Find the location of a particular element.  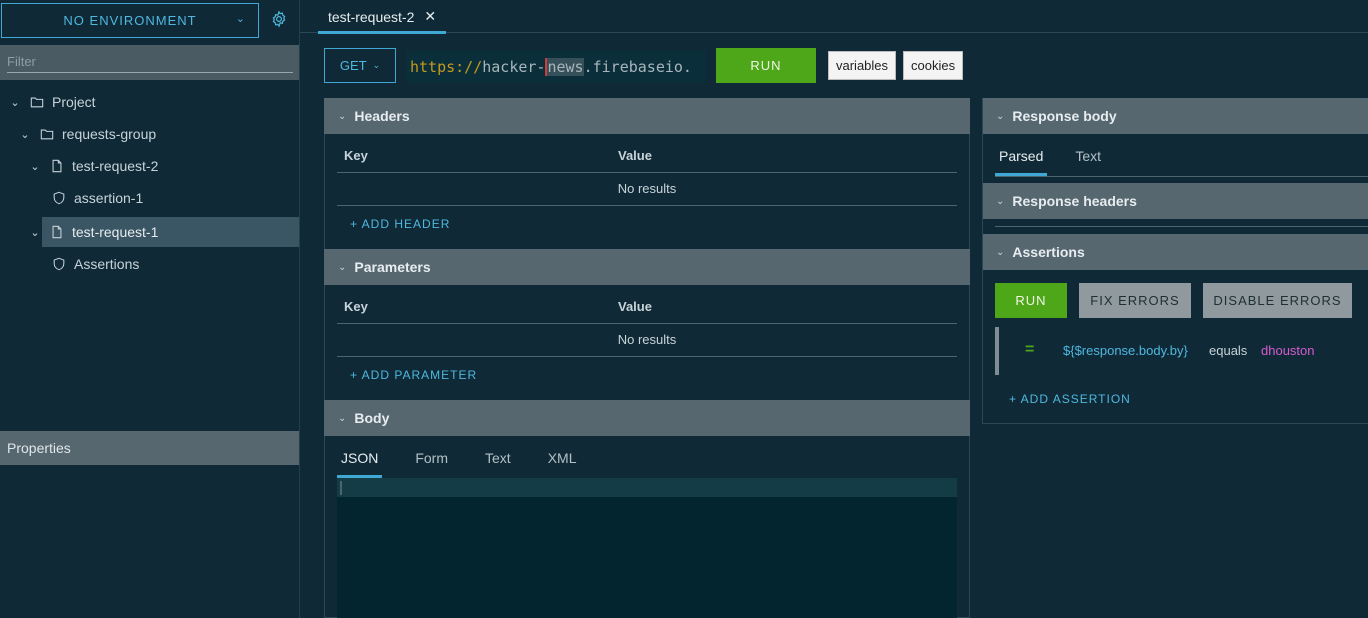

url-input: https://hacker-news .firebaseio. is located at coordinates (556, 67).